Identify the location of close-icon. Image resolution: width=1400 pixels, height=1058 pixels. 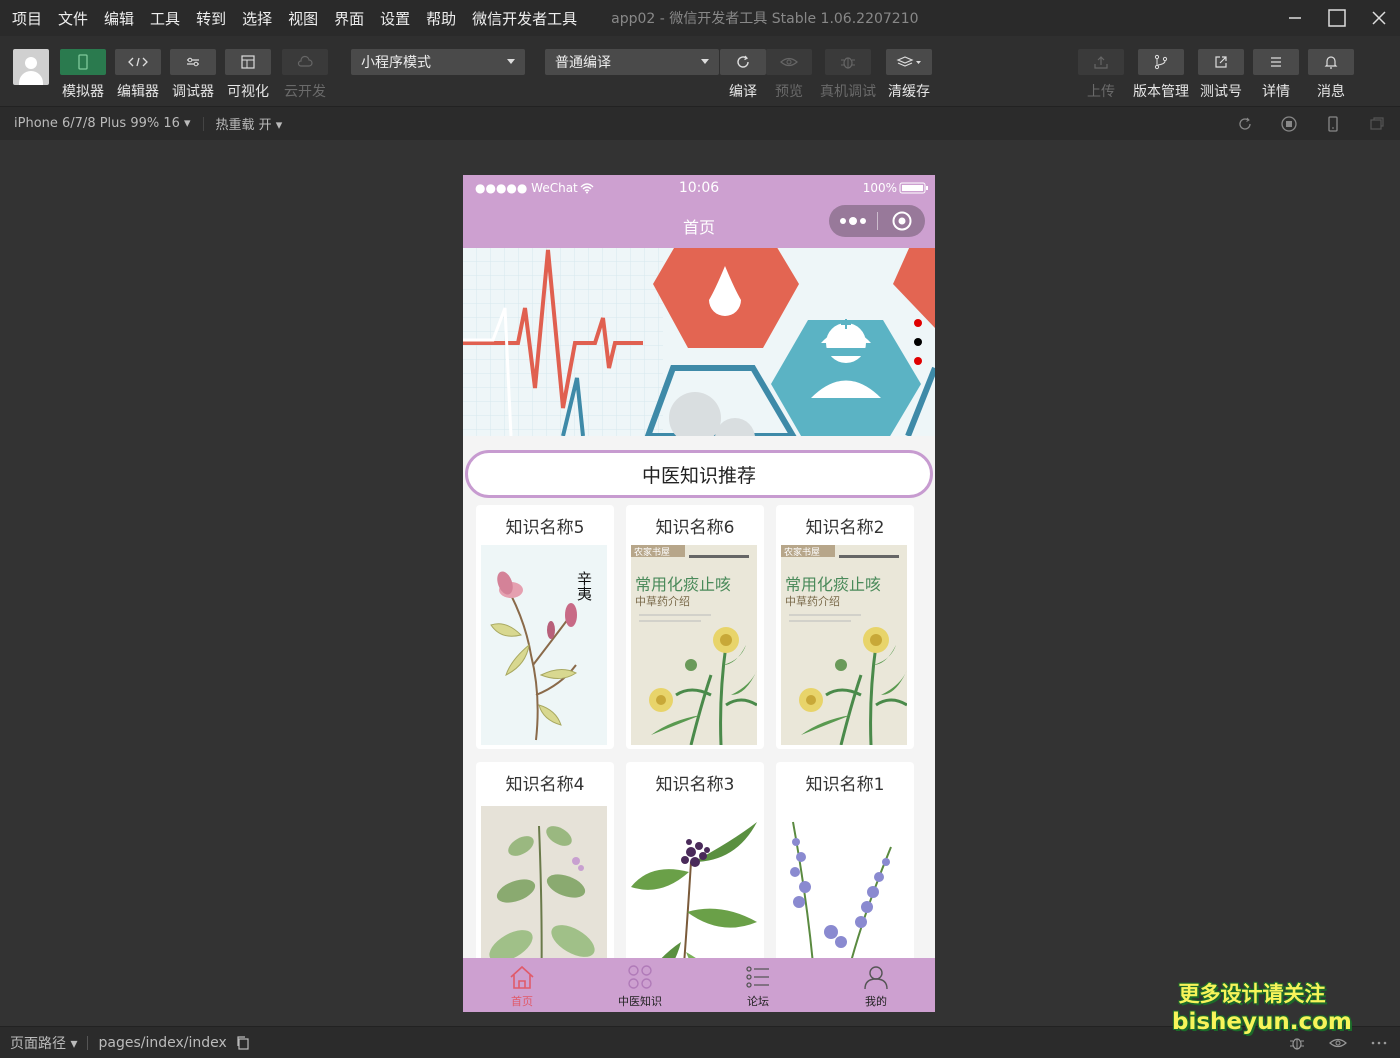
(1379, 18).